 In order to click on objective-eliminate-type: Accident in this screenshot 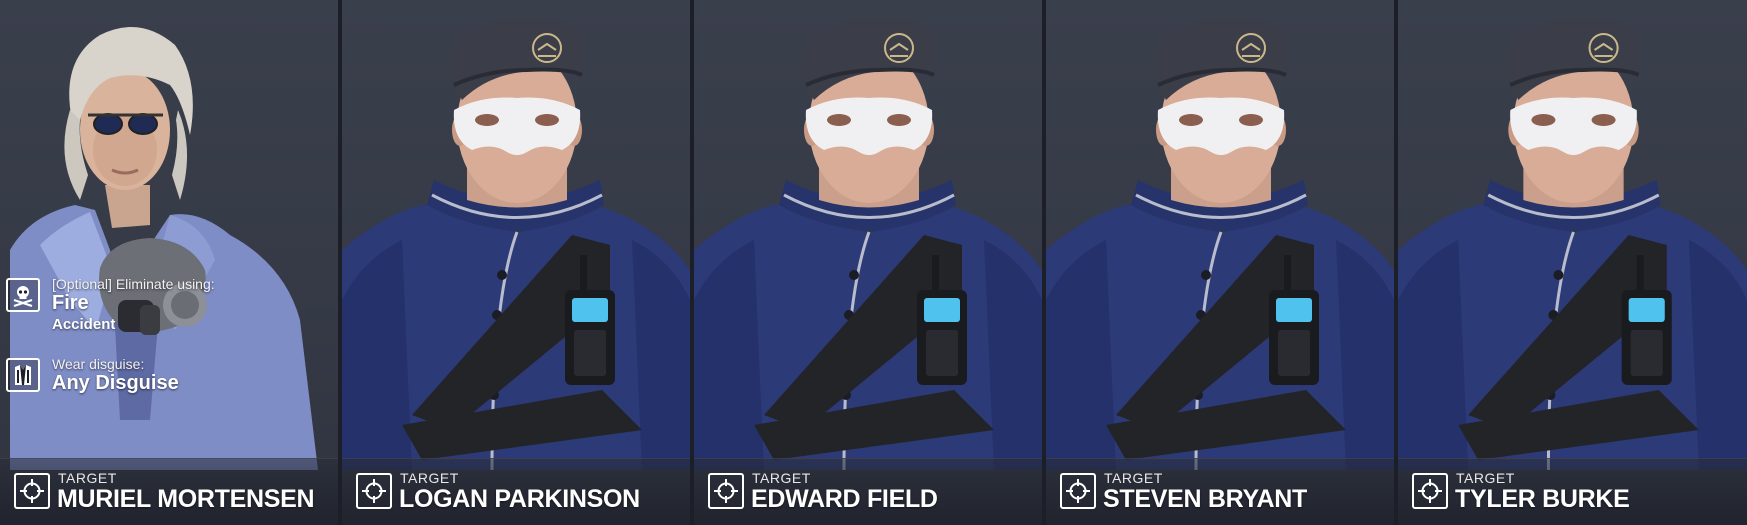, I will do `click(84, 324)`.